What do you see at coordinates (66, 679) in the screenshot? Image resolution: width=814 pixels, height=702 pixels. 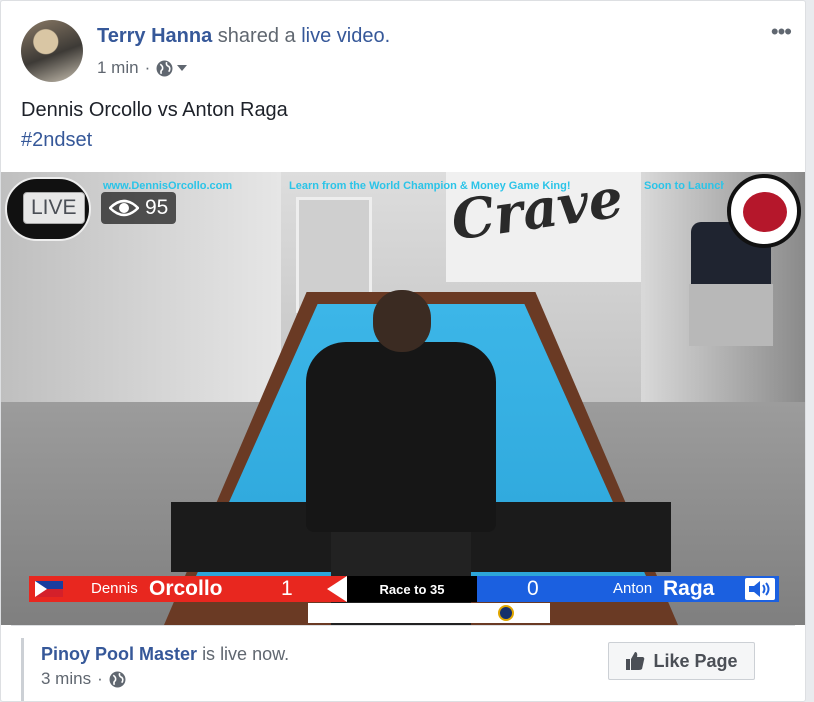 I see `page-timestamp: 3 mins` at bounding box center [66, 679].